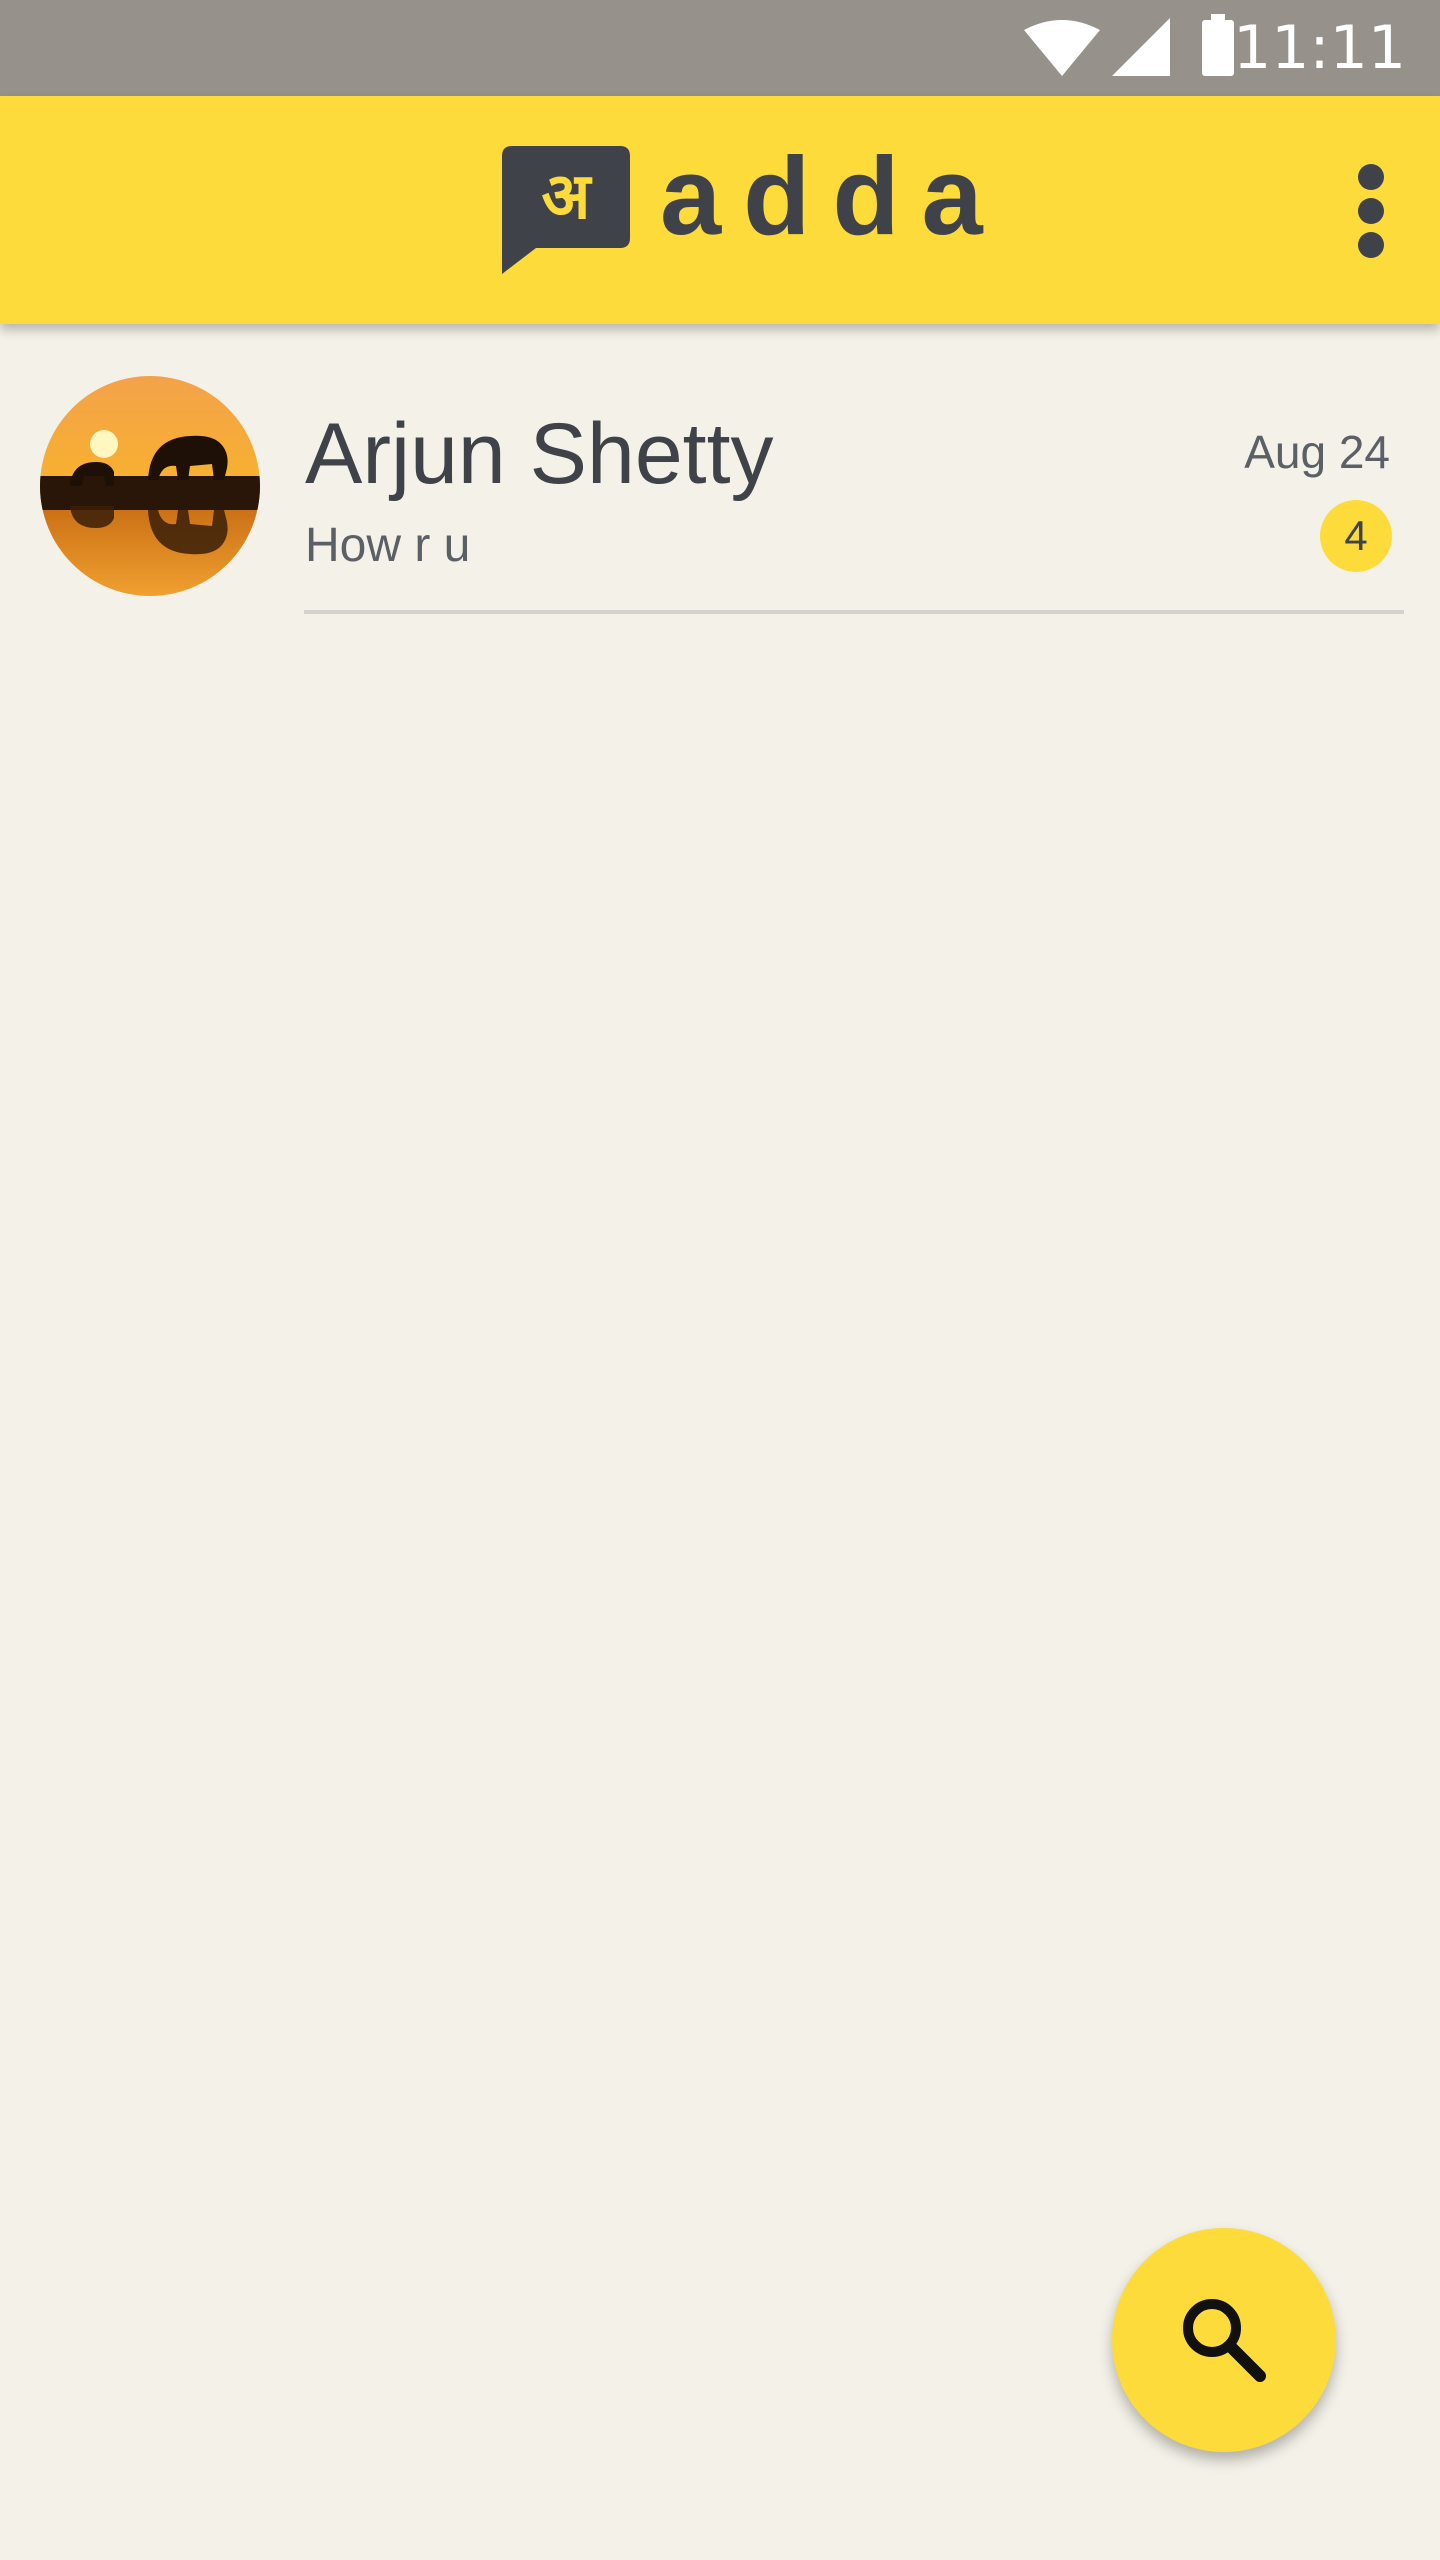  I want to click on status-icons, so click(1129, 45).